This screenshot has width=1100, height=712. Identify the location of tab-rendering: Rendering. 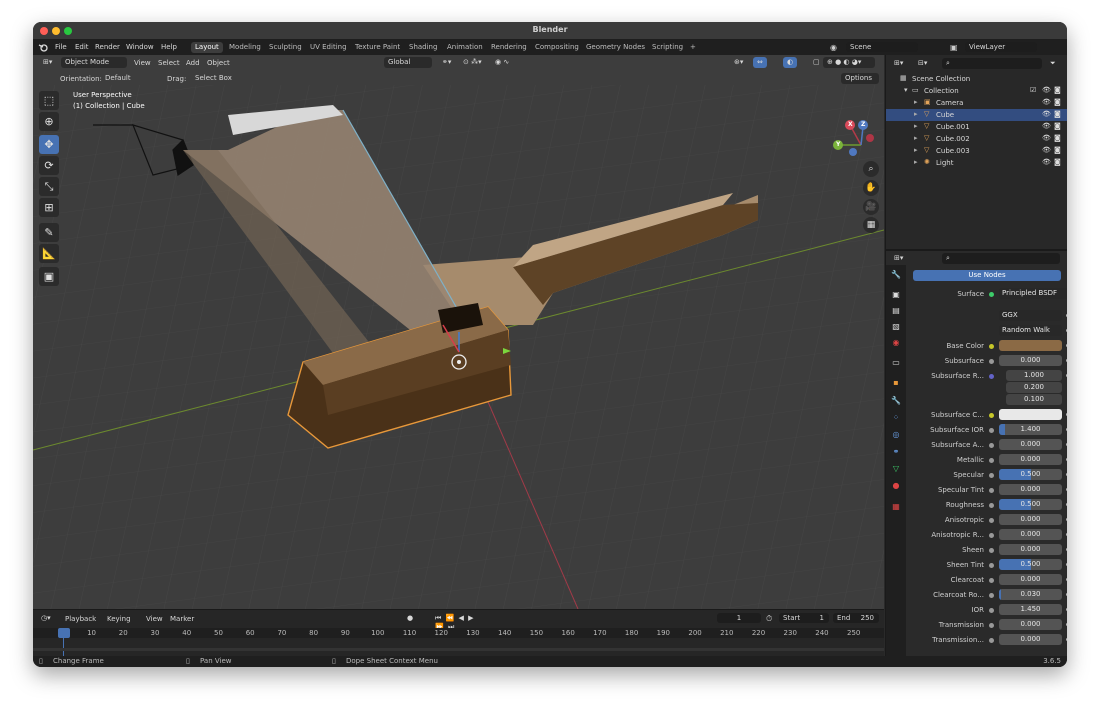
(509, 47).